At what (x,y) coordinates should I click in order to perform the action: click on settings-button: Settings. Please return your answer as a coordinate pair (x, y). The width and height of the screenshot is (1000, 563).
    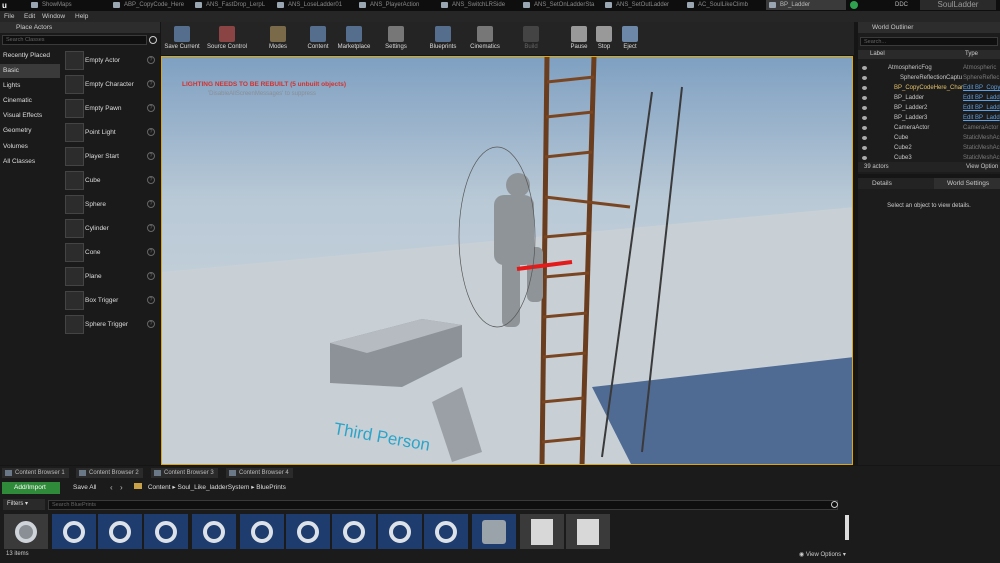
    Looking at the image, I should click on (396, 38).